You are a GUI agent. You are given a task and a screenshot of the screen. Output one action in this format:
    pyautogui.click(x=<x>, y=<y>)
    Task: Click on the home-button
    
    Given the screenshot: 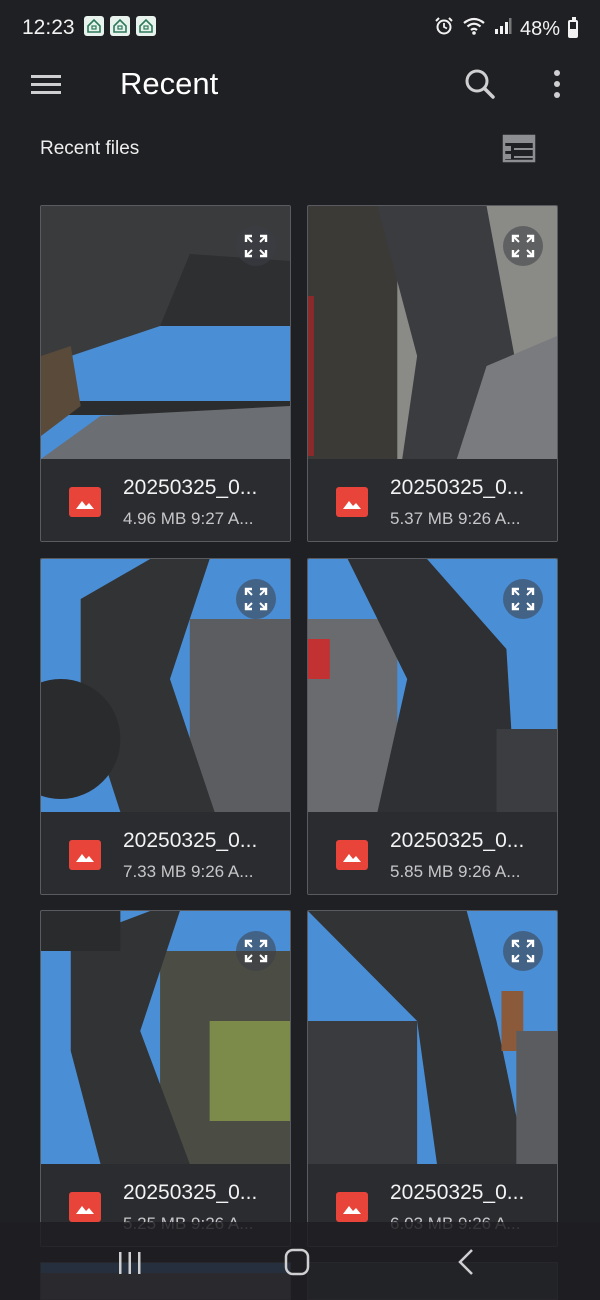 What is the action you would take?
    pyautogui.click(x=297, y=1262)
    